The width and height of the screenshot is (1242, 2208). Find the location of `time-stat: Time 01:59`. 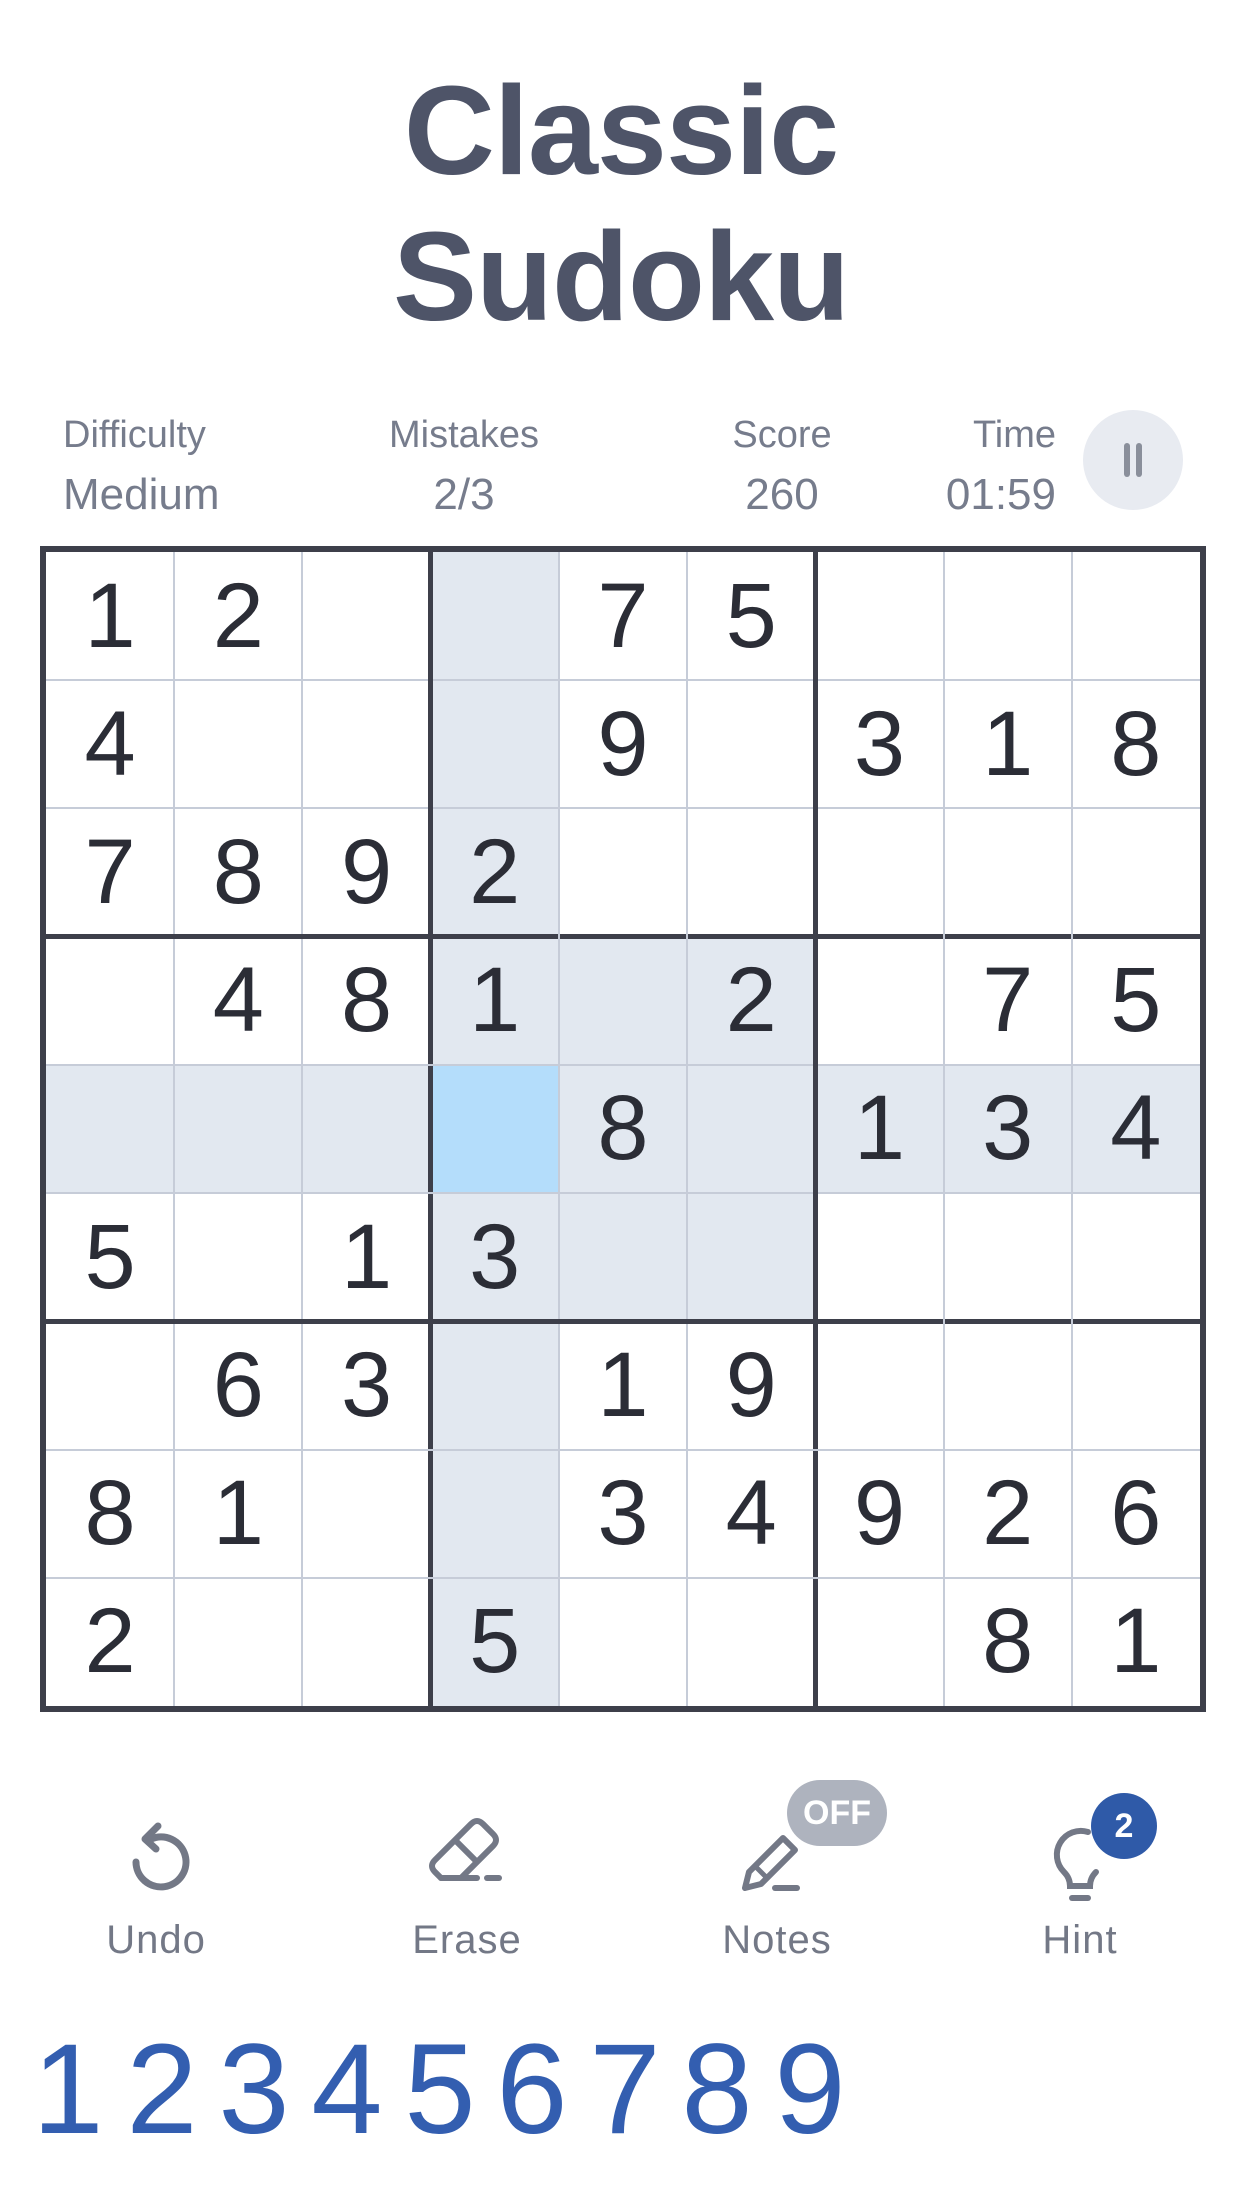

time-stat: Time 01:59 is located at coordinates (978, 465).